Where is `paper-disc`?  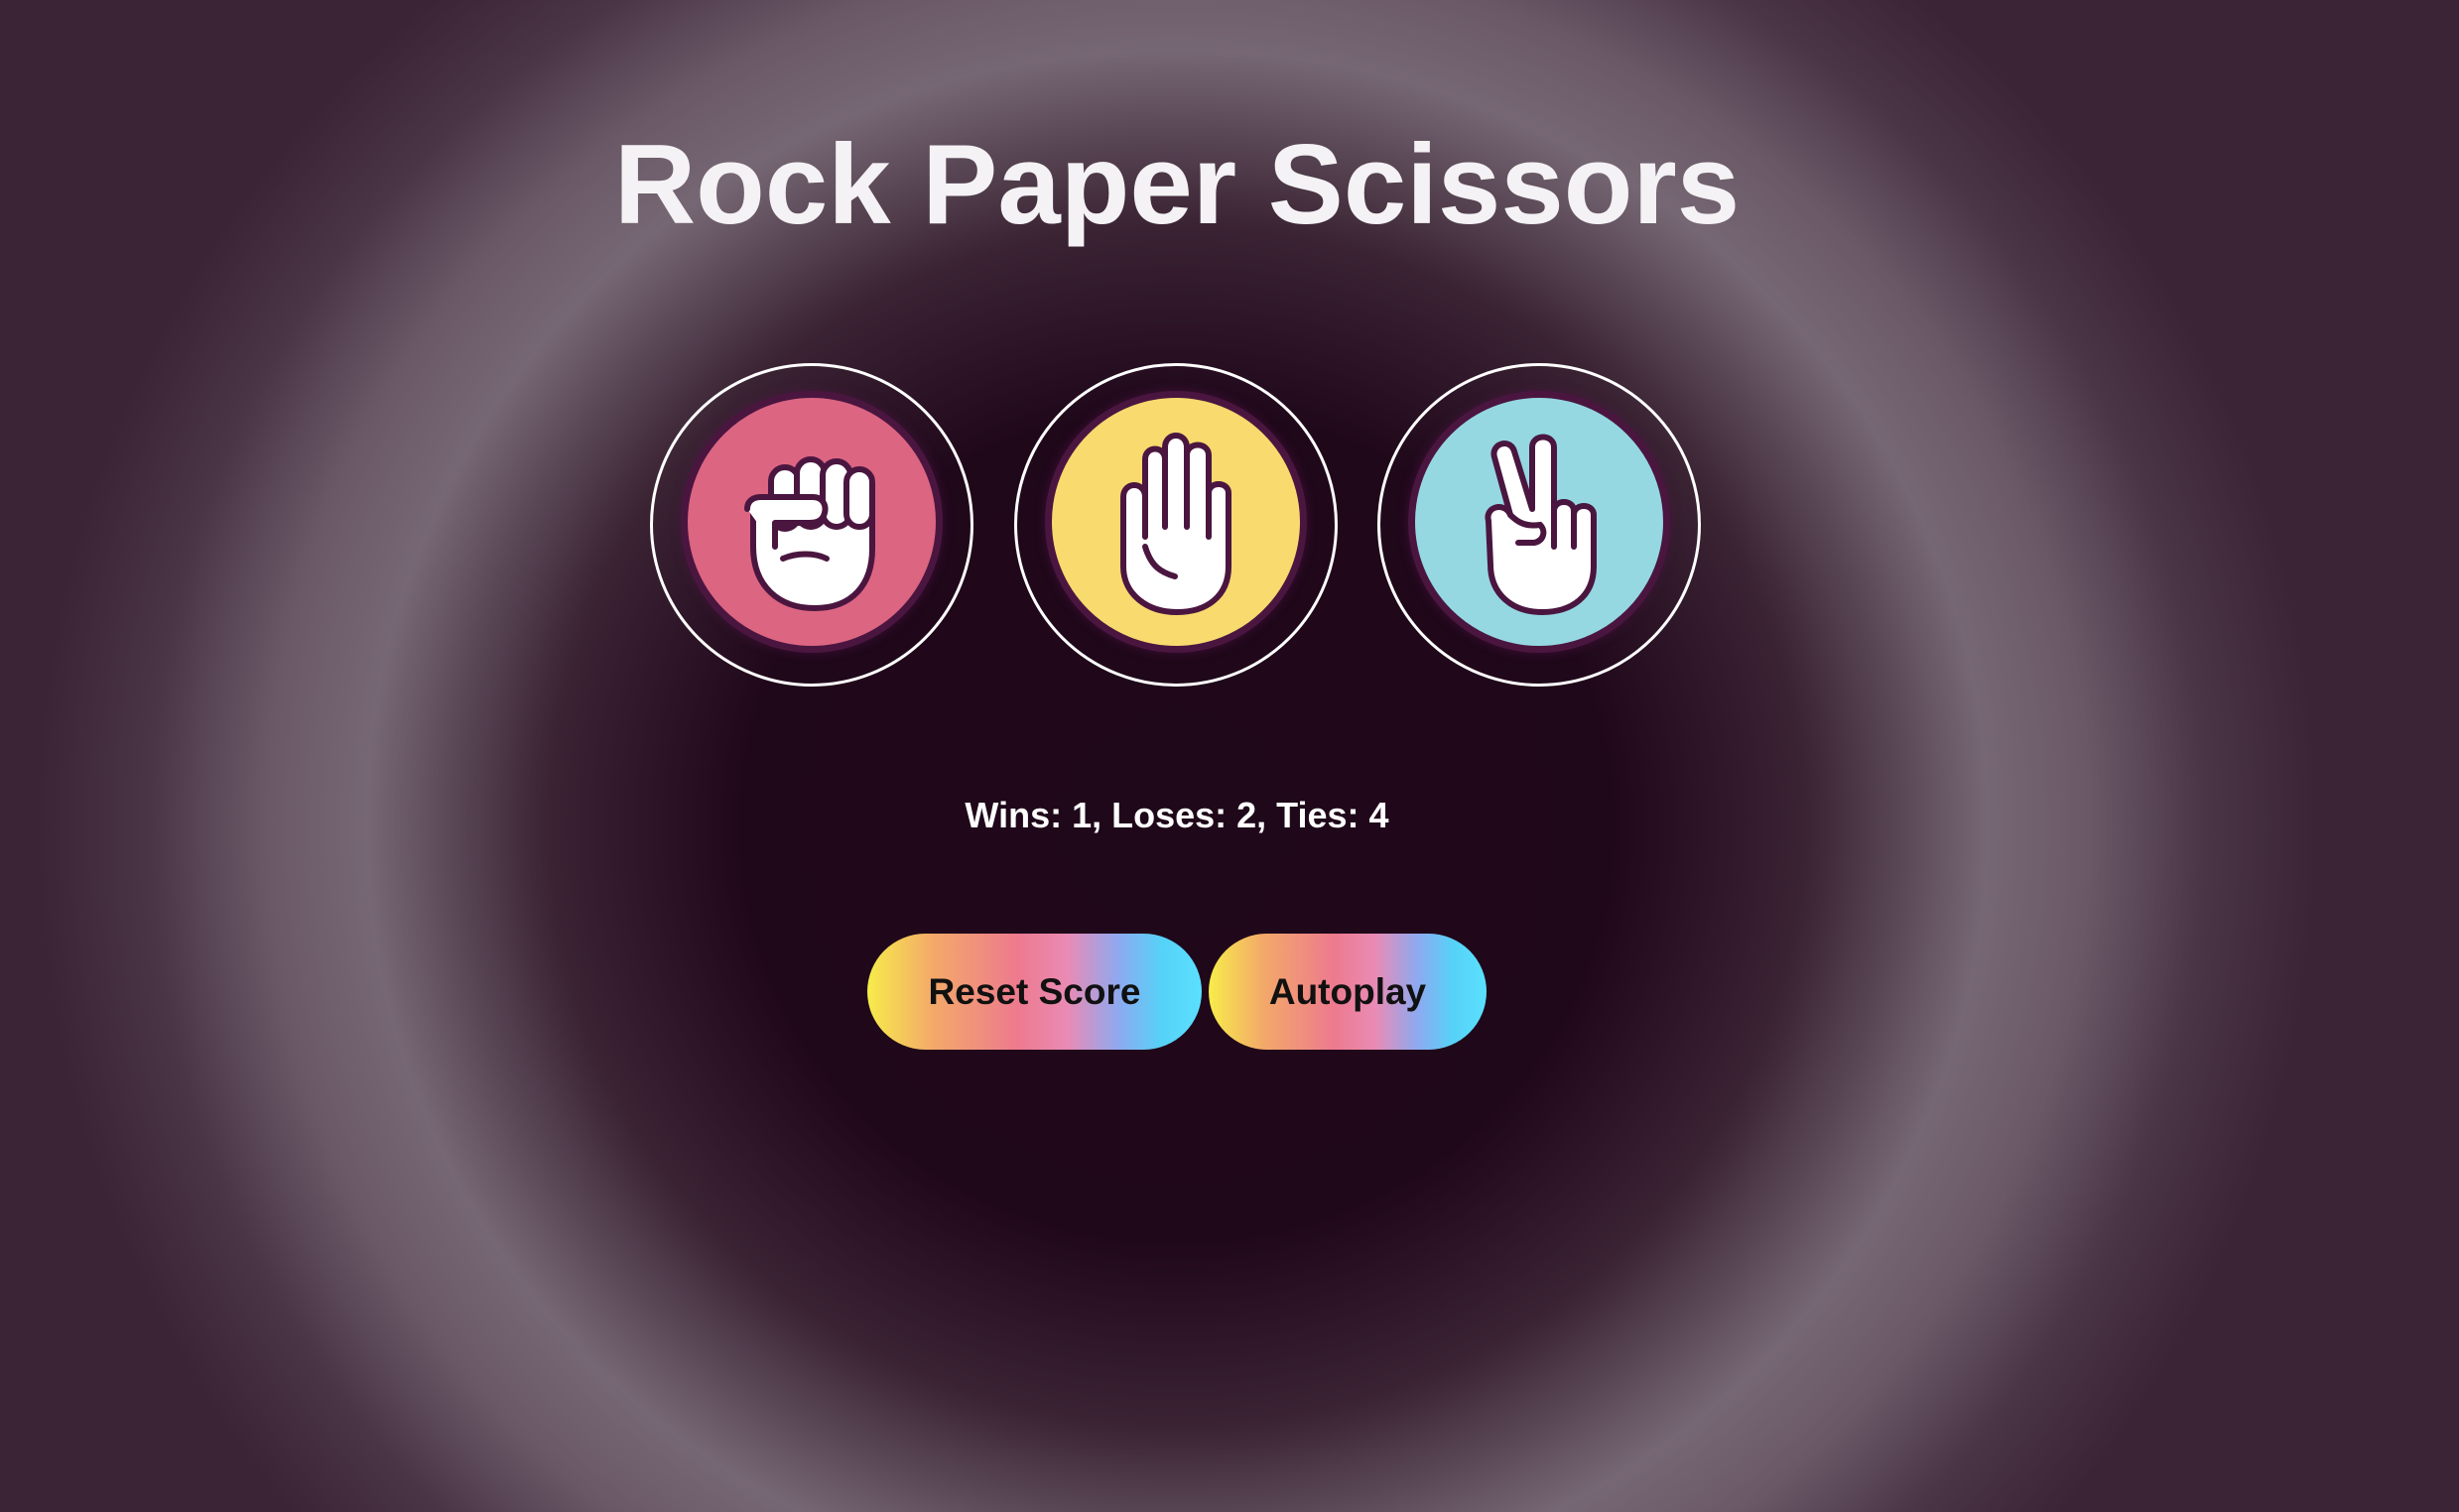 paper-disc is located at coordinates (1176, 522).